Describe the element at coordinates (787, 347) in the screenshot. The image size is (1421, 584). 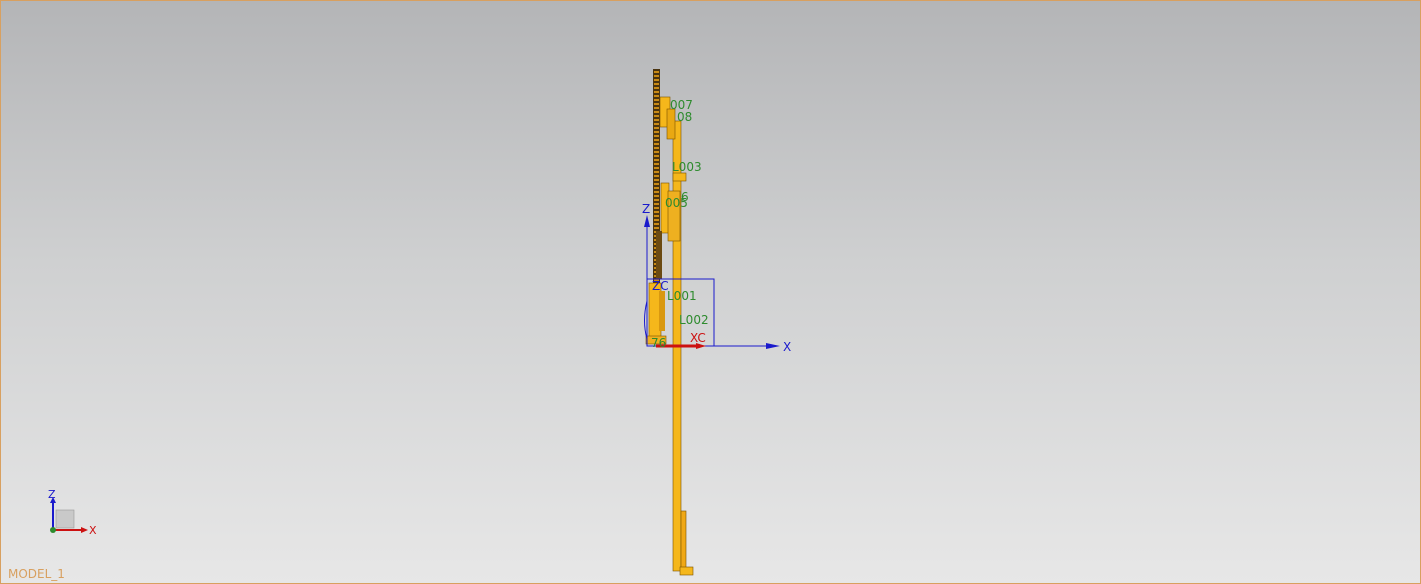
I see `wcs-x-label: X` at that location.